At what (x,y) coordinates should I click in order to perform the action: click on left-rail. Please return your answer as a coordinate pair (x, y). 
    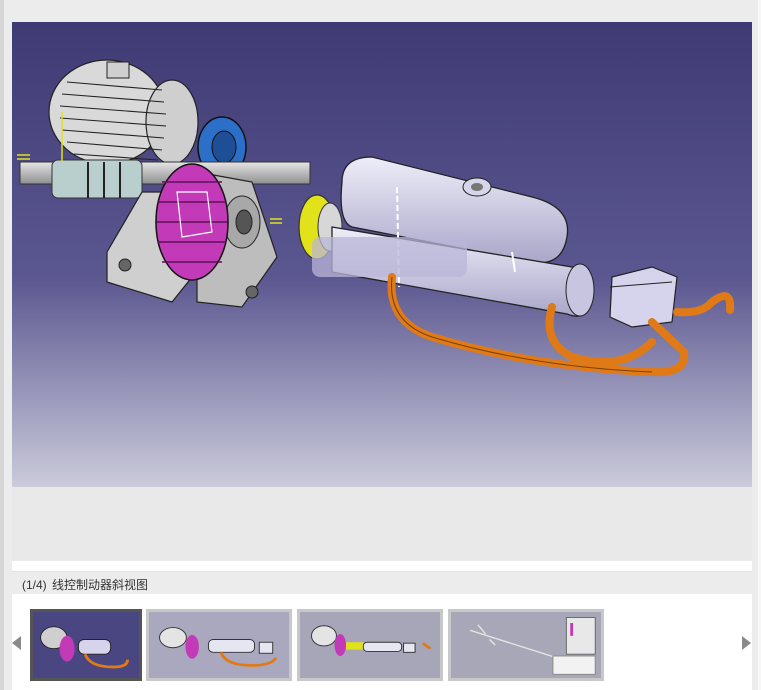
    Looking at the image, I should click on (2, 345).